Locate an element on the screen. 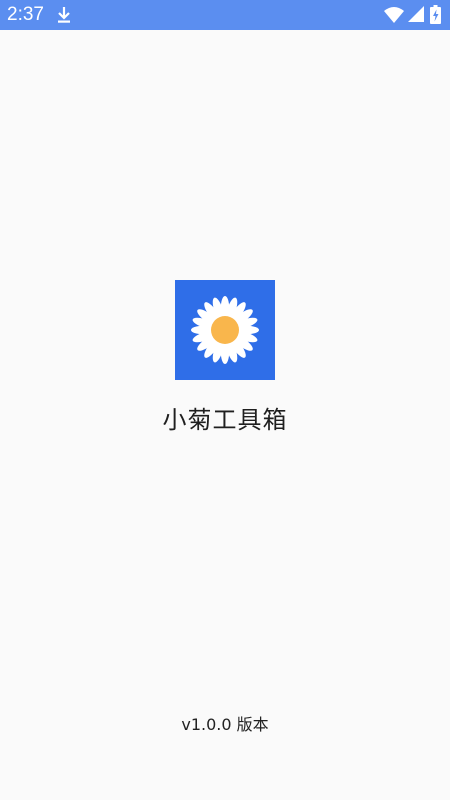 The image size is (450, 800). status-bar: 2:37 is located at coordinates (225, 15).